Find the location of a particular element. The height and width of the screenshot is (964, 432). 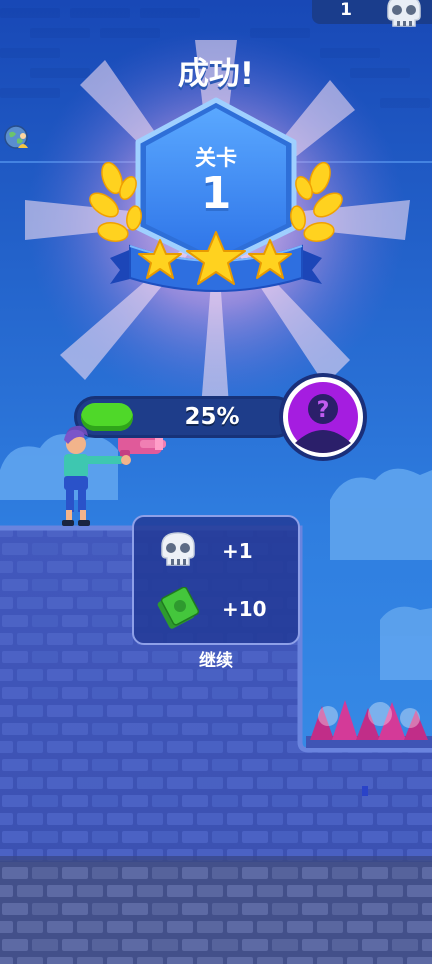

skull-count-value: 1 is located at coordinates (346, 10).